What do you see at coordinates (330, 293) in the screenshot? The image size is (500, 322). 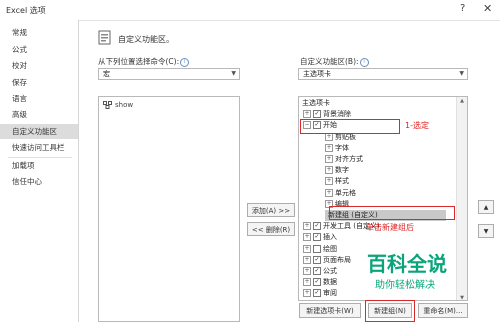 I see `tree-row-label: 审阅` at bounding box center [330, 293].